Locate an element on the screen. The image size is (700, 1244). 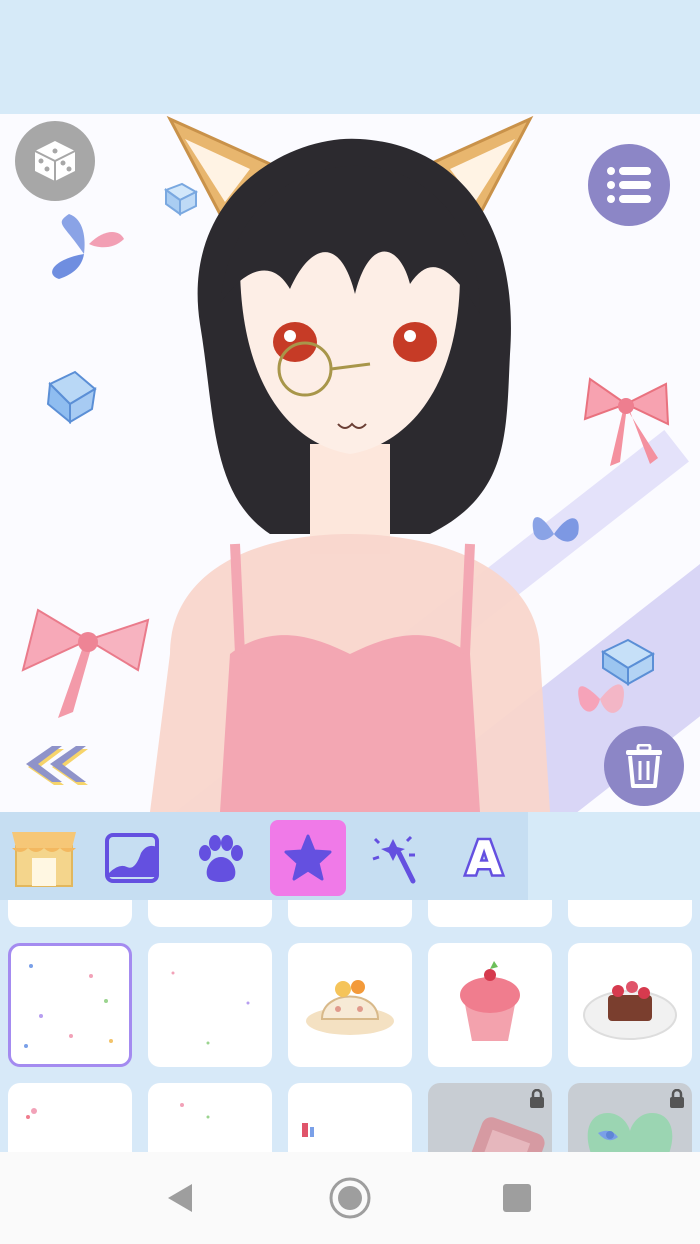
berry-parfait-icon is located at coordinates (490, 1001).